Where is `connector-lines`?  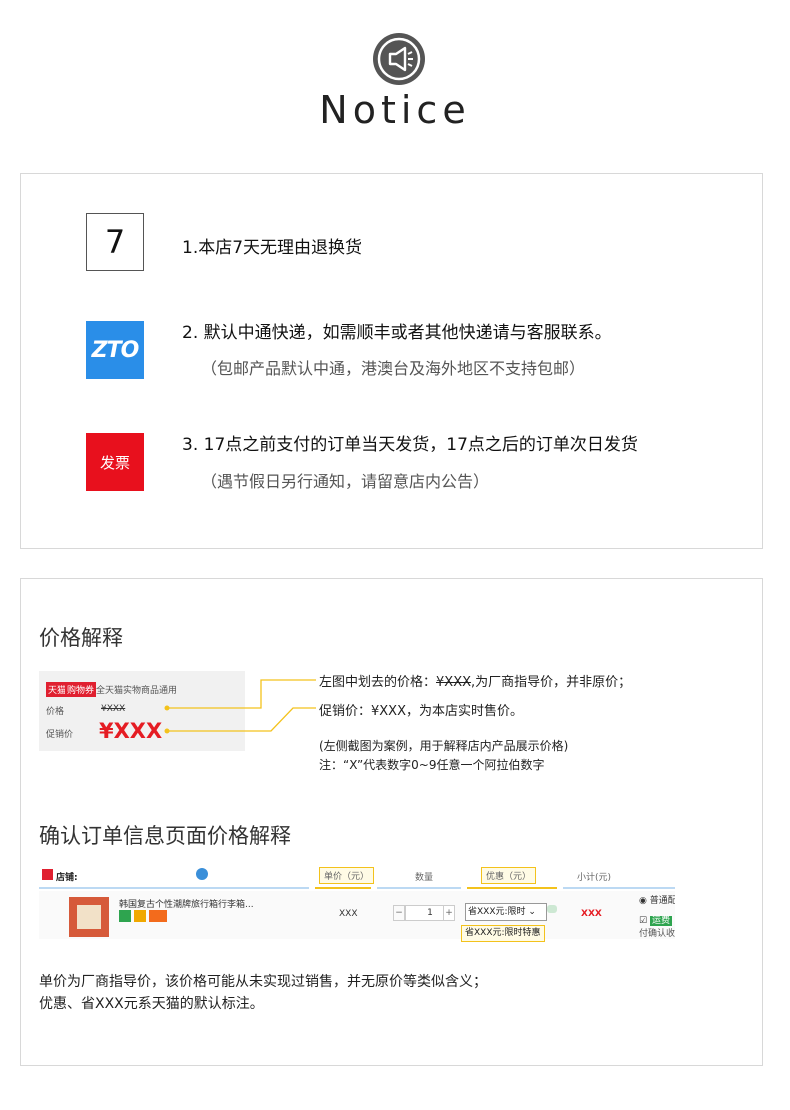
connector-lines is located at coordinates (240, 706).